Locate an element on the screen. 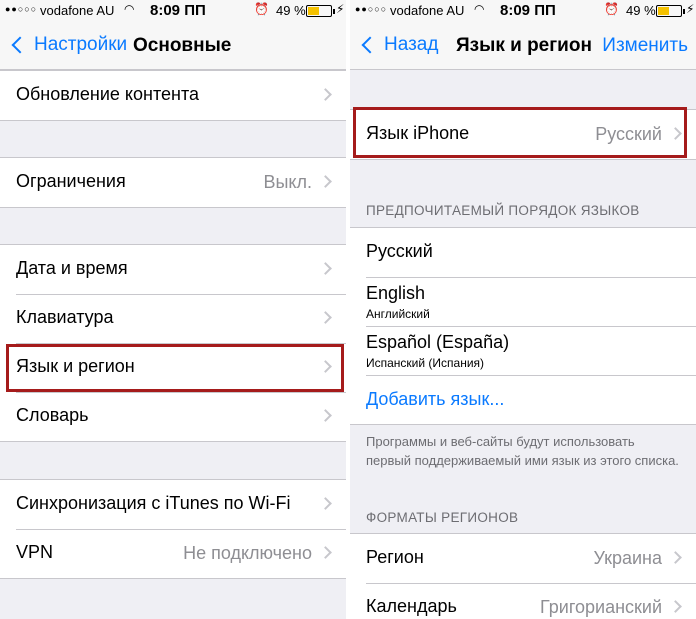 This screenshot has height=619, width=696. group-update: Обновление контента is located at coordinates (173, 95).